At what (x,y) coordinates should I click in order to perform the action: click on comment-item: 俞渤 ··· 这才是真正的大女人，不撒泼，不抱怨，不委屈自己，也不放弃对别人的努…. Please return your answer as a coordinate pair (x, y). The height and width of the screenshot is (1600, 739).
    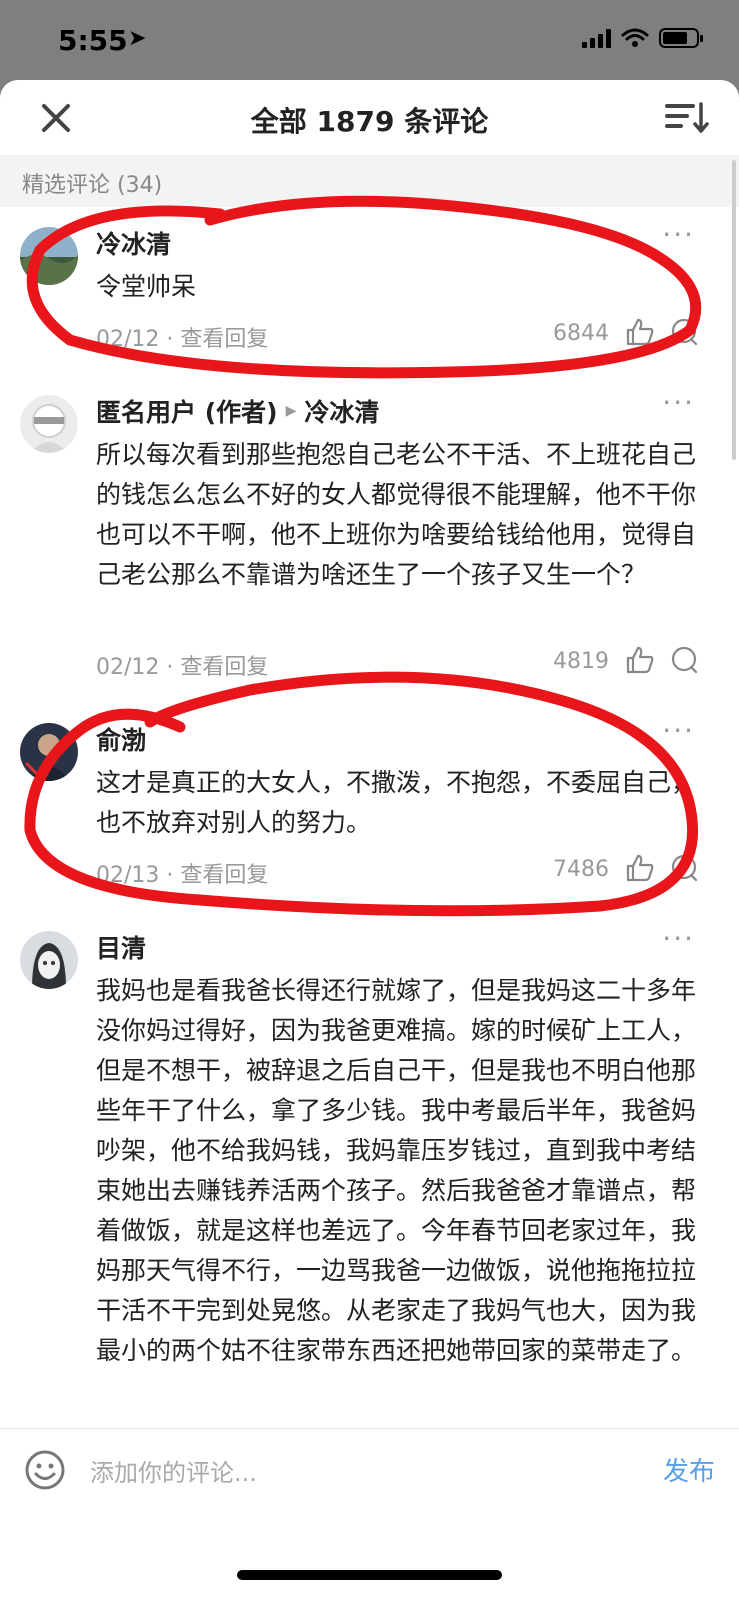
    Looking at the image, I should click on (369, 807).